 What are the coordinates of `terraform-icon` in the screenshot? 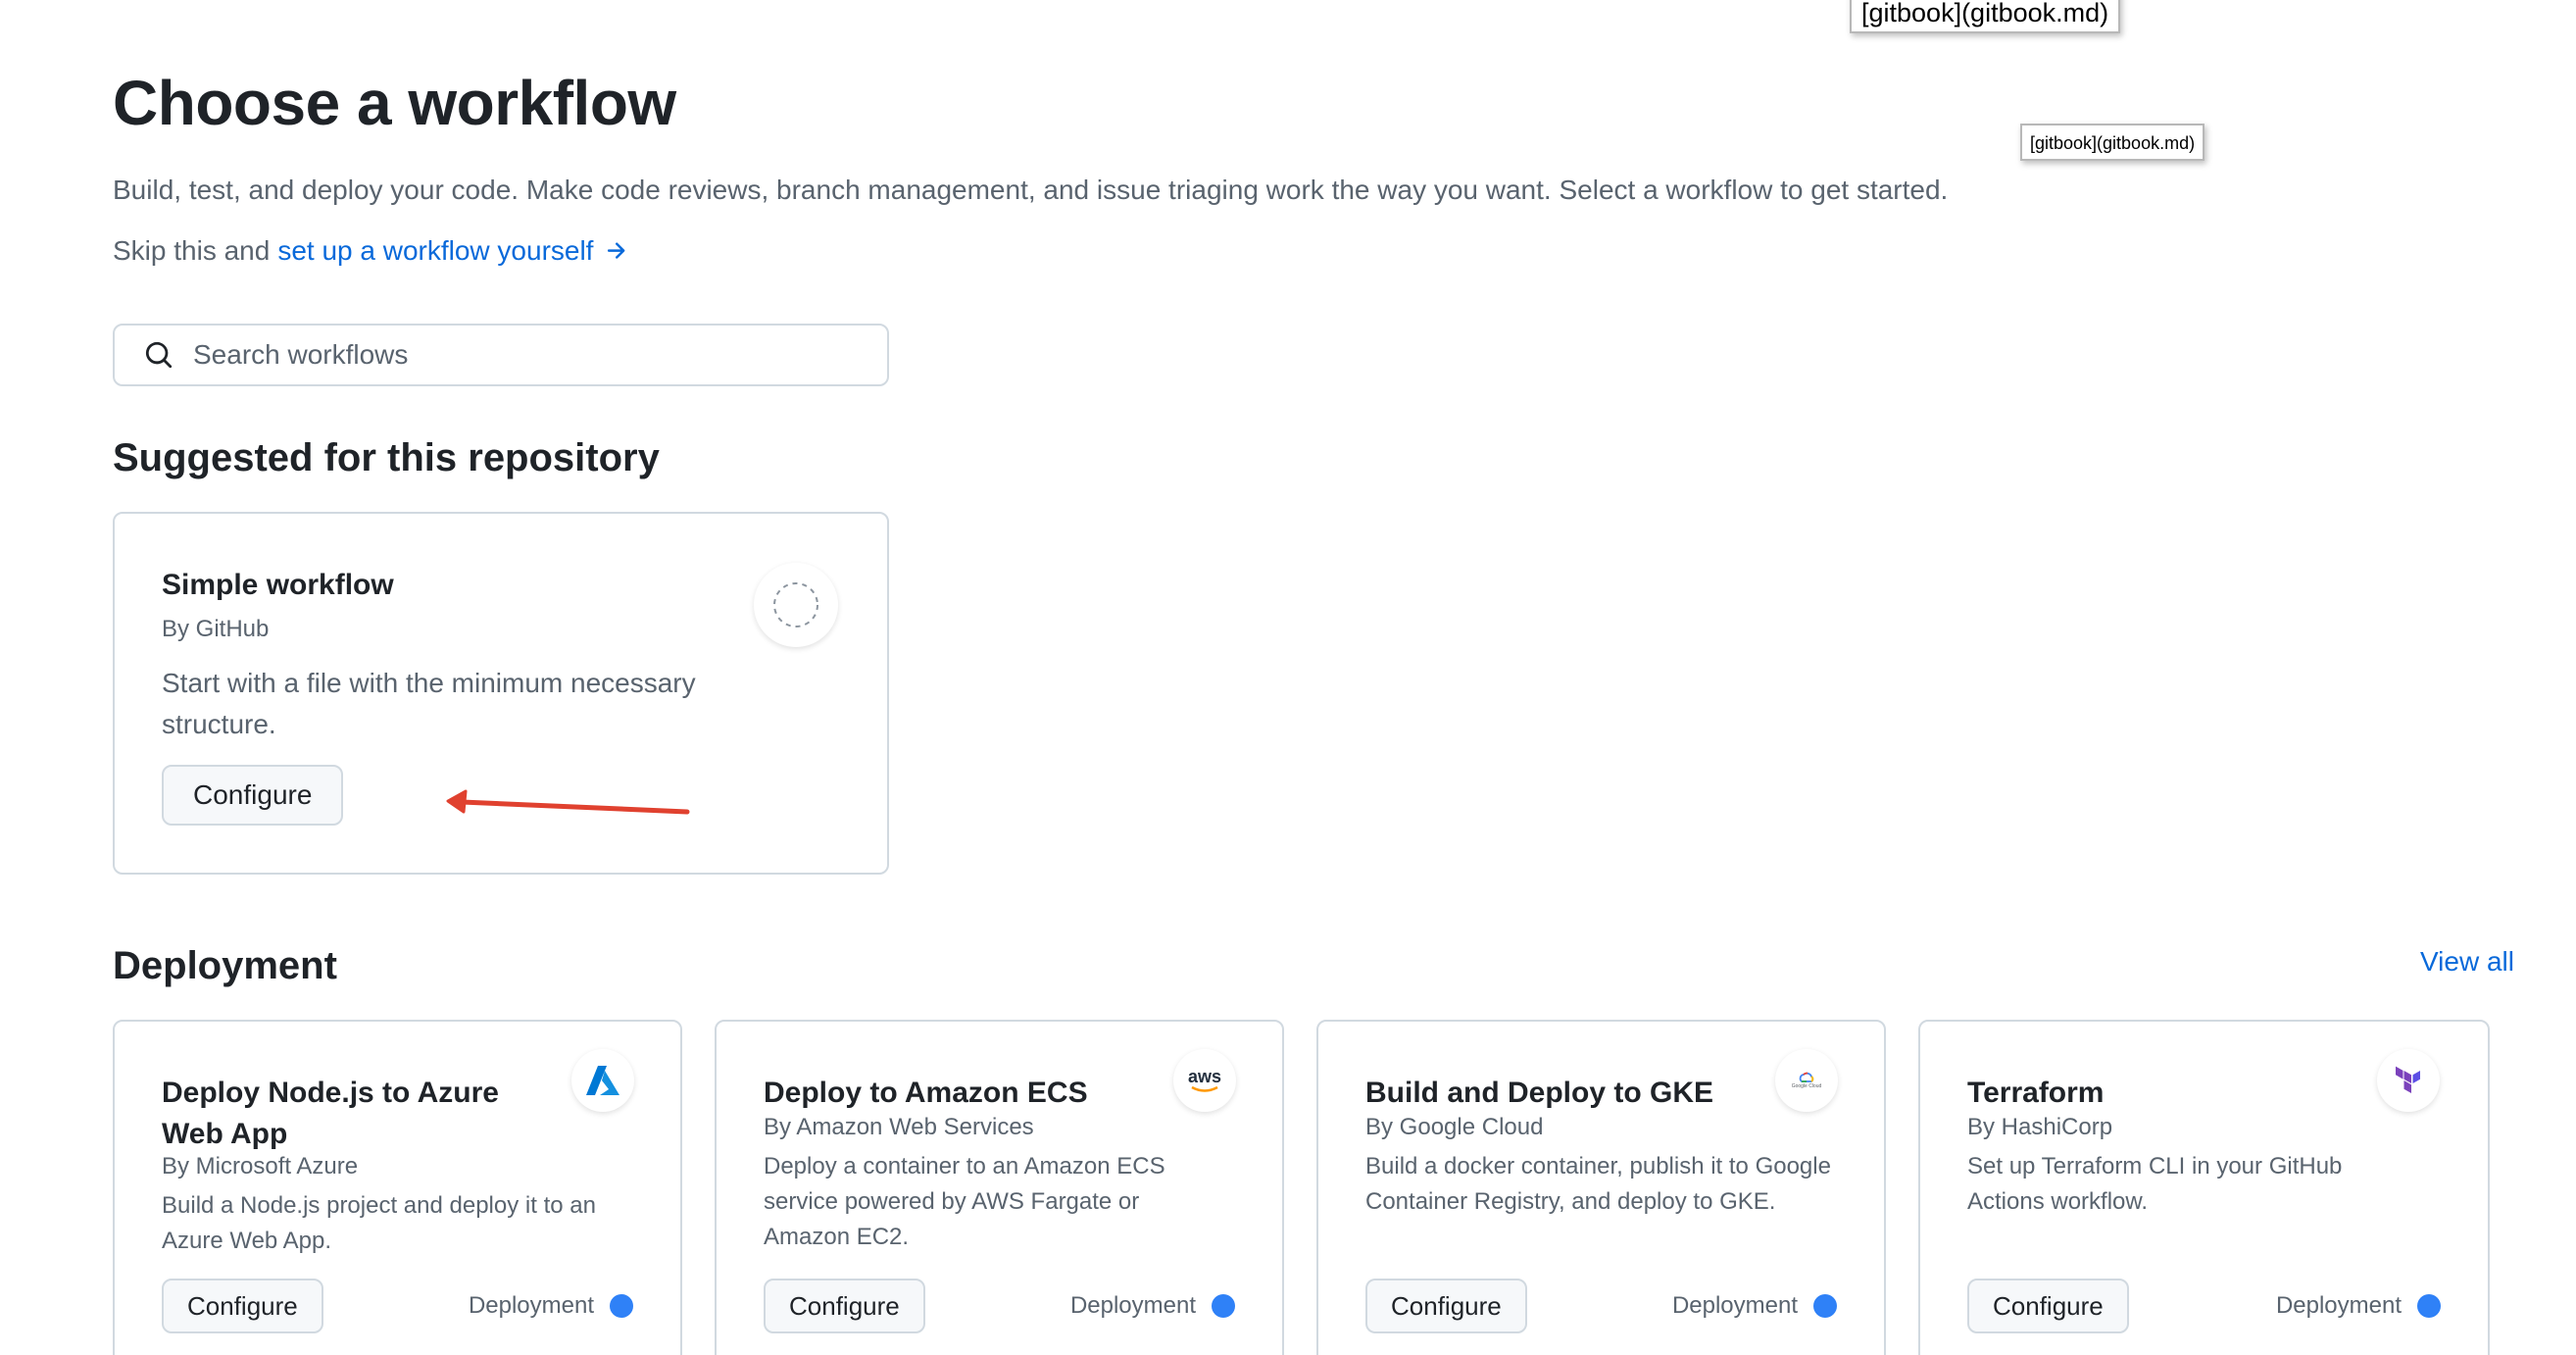 It's located at (2408, 1080).